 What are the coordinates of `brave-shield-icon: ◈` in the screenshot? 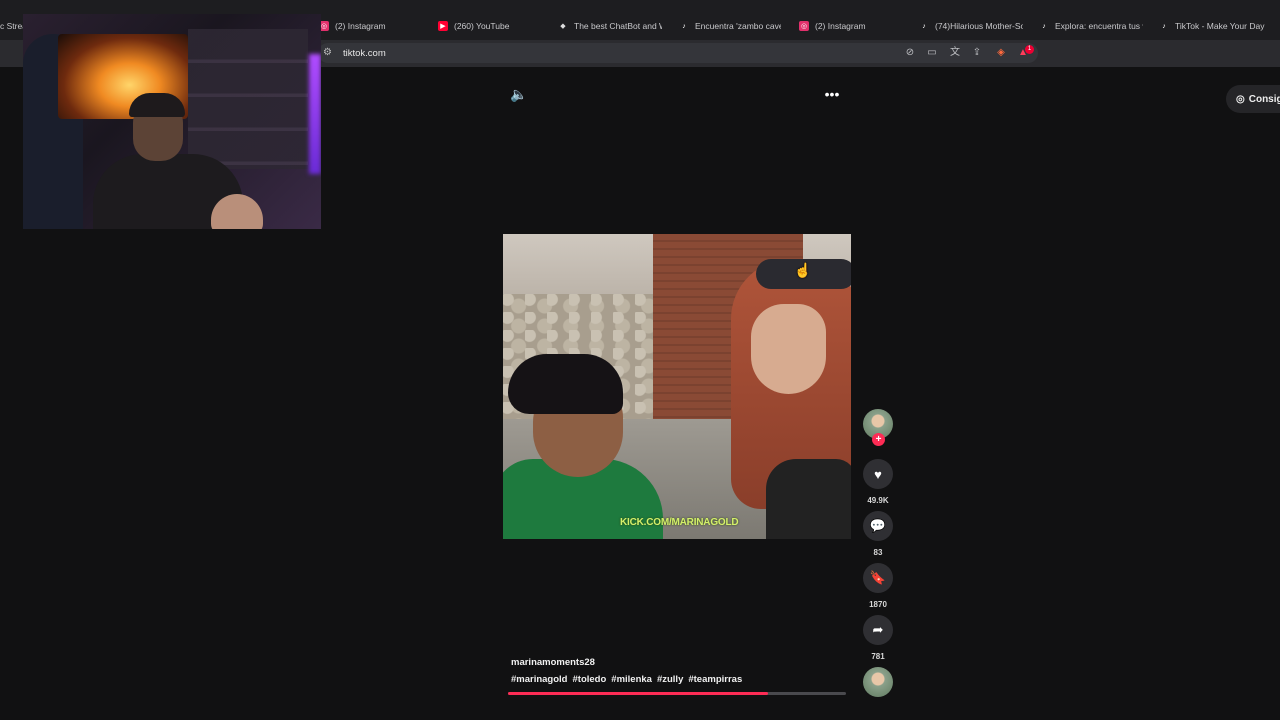 It's located at (1001, 53).